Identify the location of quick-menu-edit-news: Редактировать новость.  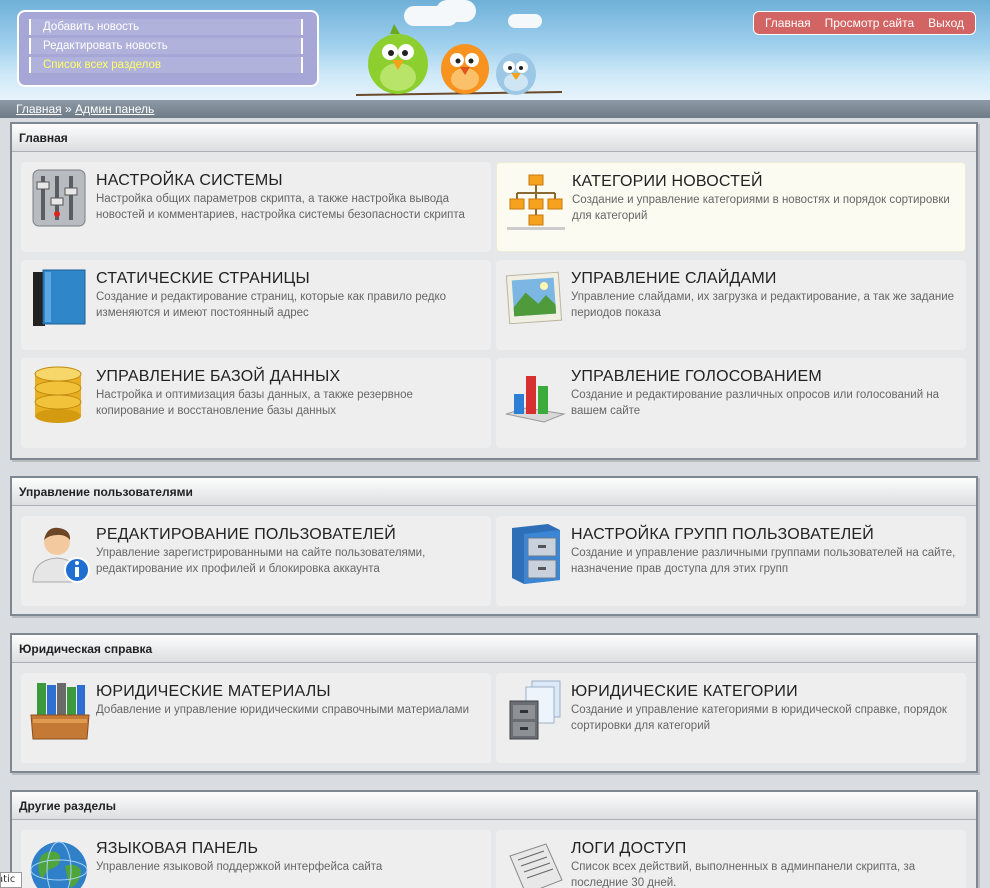
(166, 46).